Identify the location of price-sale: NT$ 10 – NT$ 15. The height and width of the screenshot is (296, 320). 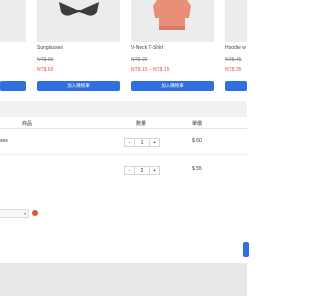
(150, 70).